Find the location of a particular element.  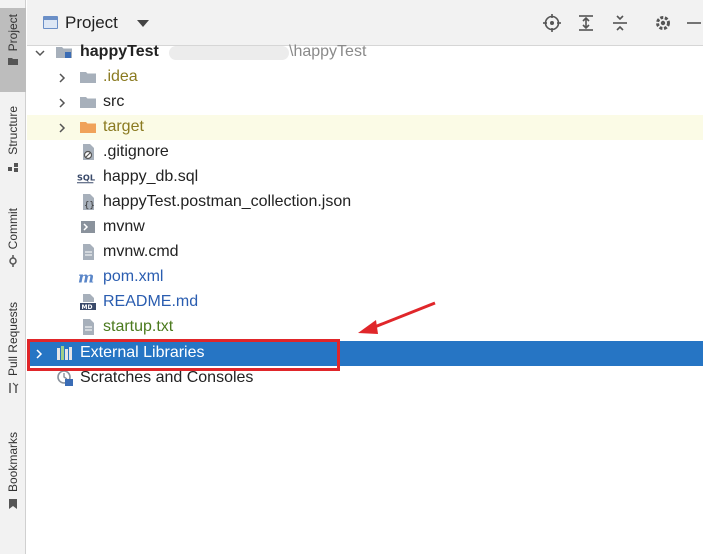

locate-icon is located at coordinates (552, 23).